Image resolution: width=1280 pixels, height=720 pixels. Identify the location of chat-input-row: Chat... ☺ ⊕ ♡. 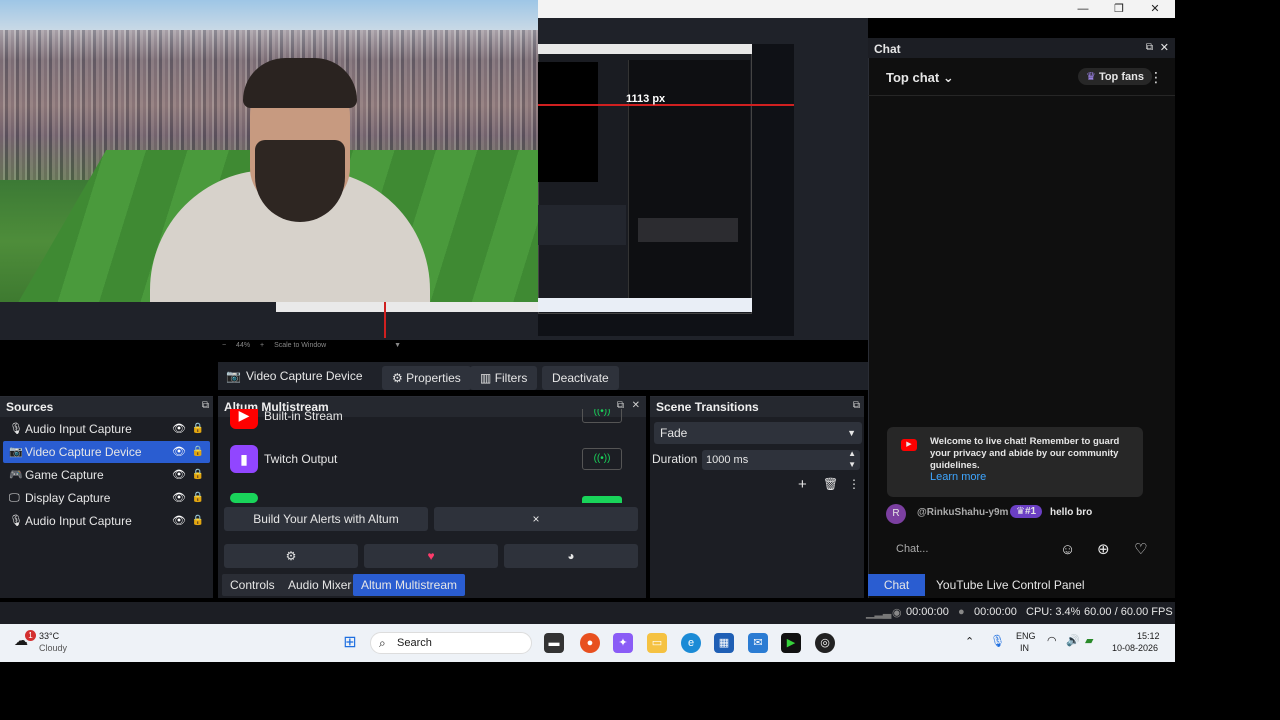
(1026, 551).